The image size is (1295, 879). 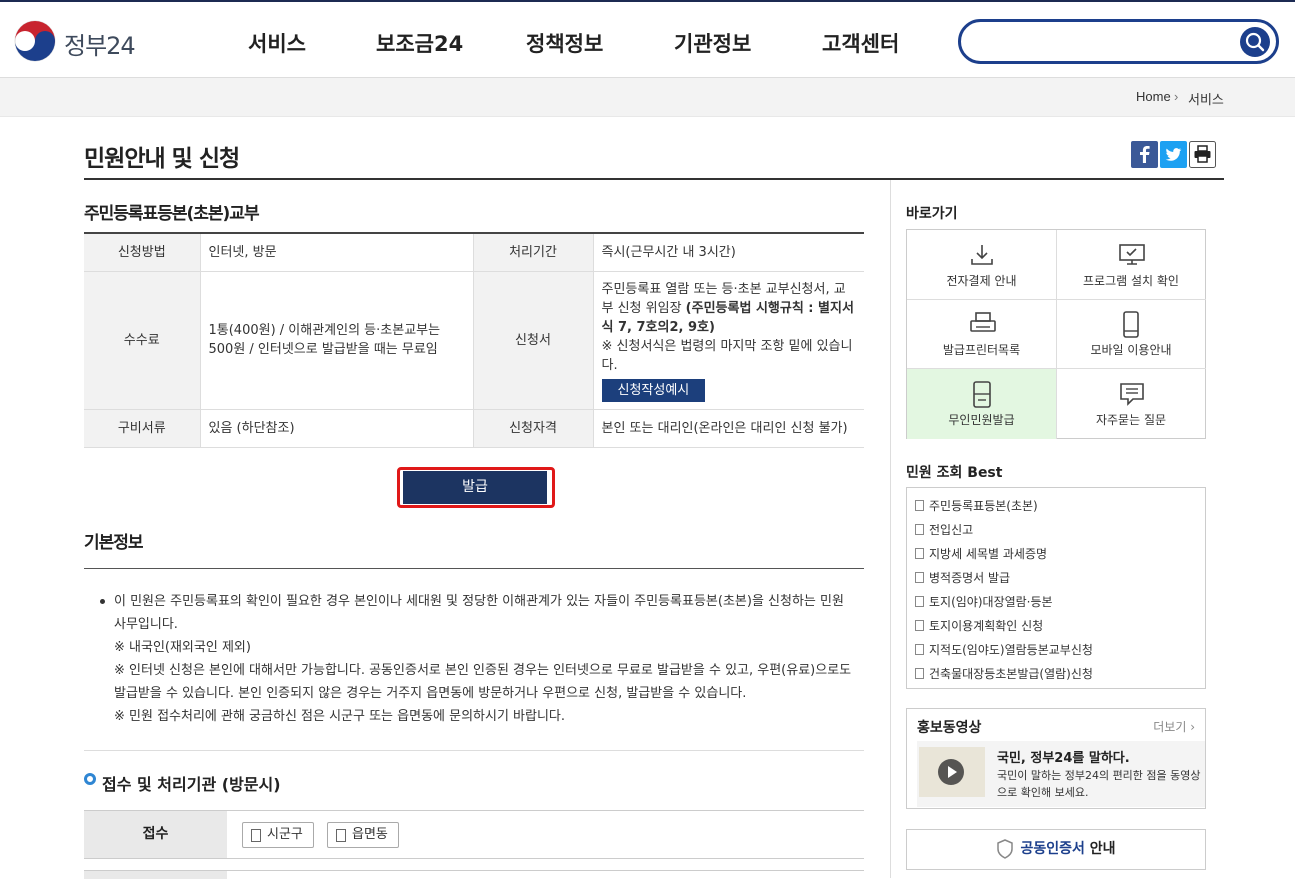 I want to click on nav-policy: 정책정보, so click(x=564, y=43).